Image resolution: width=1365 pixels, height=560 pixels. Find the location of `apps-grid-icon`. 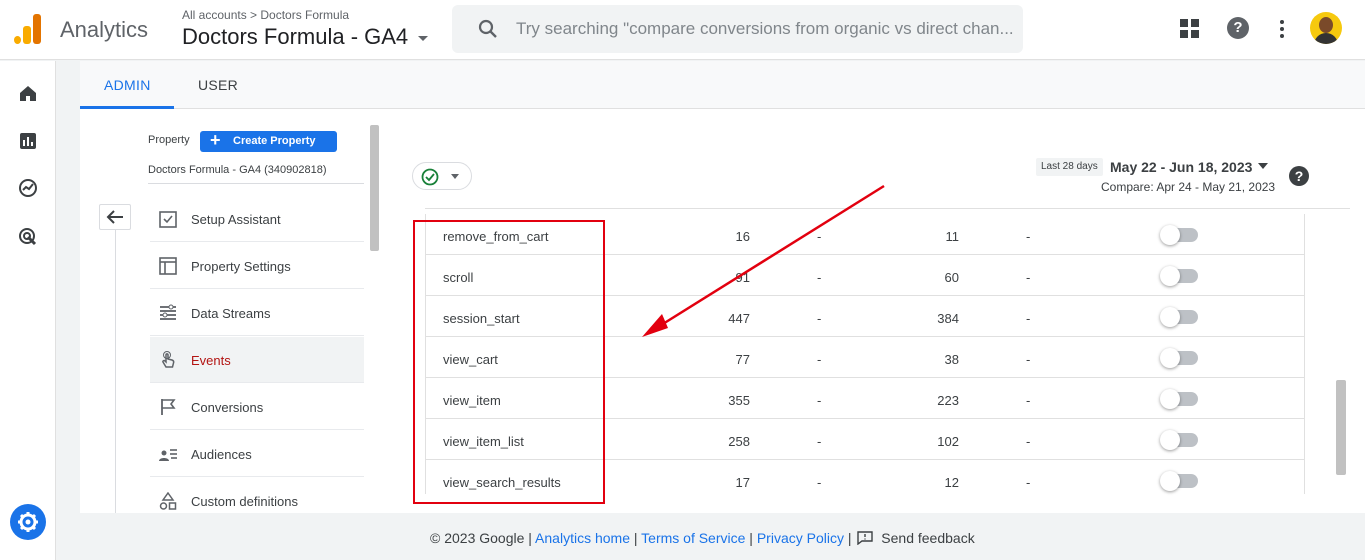

apps-grid-icon is located at coordinates (1190, 29).